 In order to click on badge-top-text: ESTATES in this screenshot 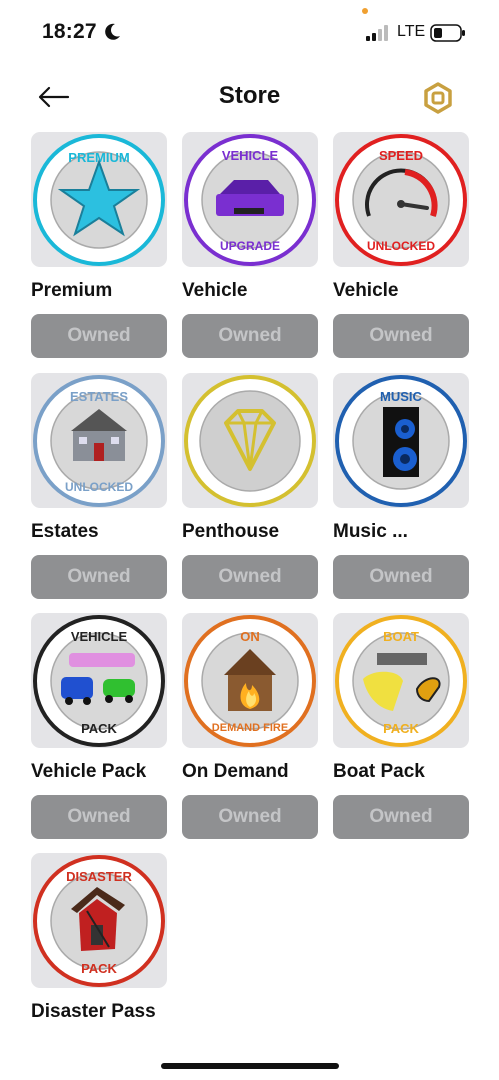, I will do `click(99, 396)`.